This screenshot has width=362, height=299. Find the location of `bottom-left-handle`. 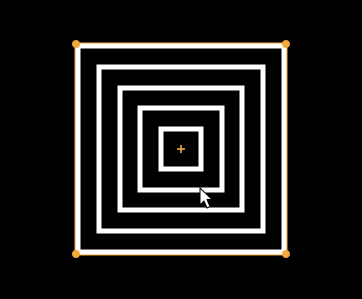

bottom-left-handle is located at coordinates (76, 254).